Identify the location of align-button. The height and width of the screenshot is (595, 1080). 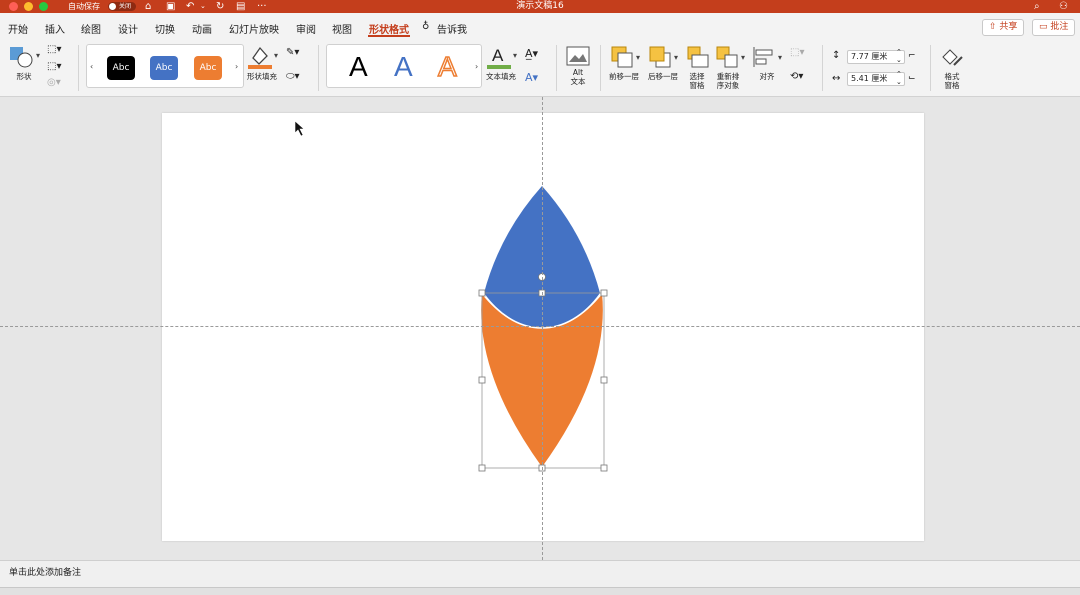
(764, 59).